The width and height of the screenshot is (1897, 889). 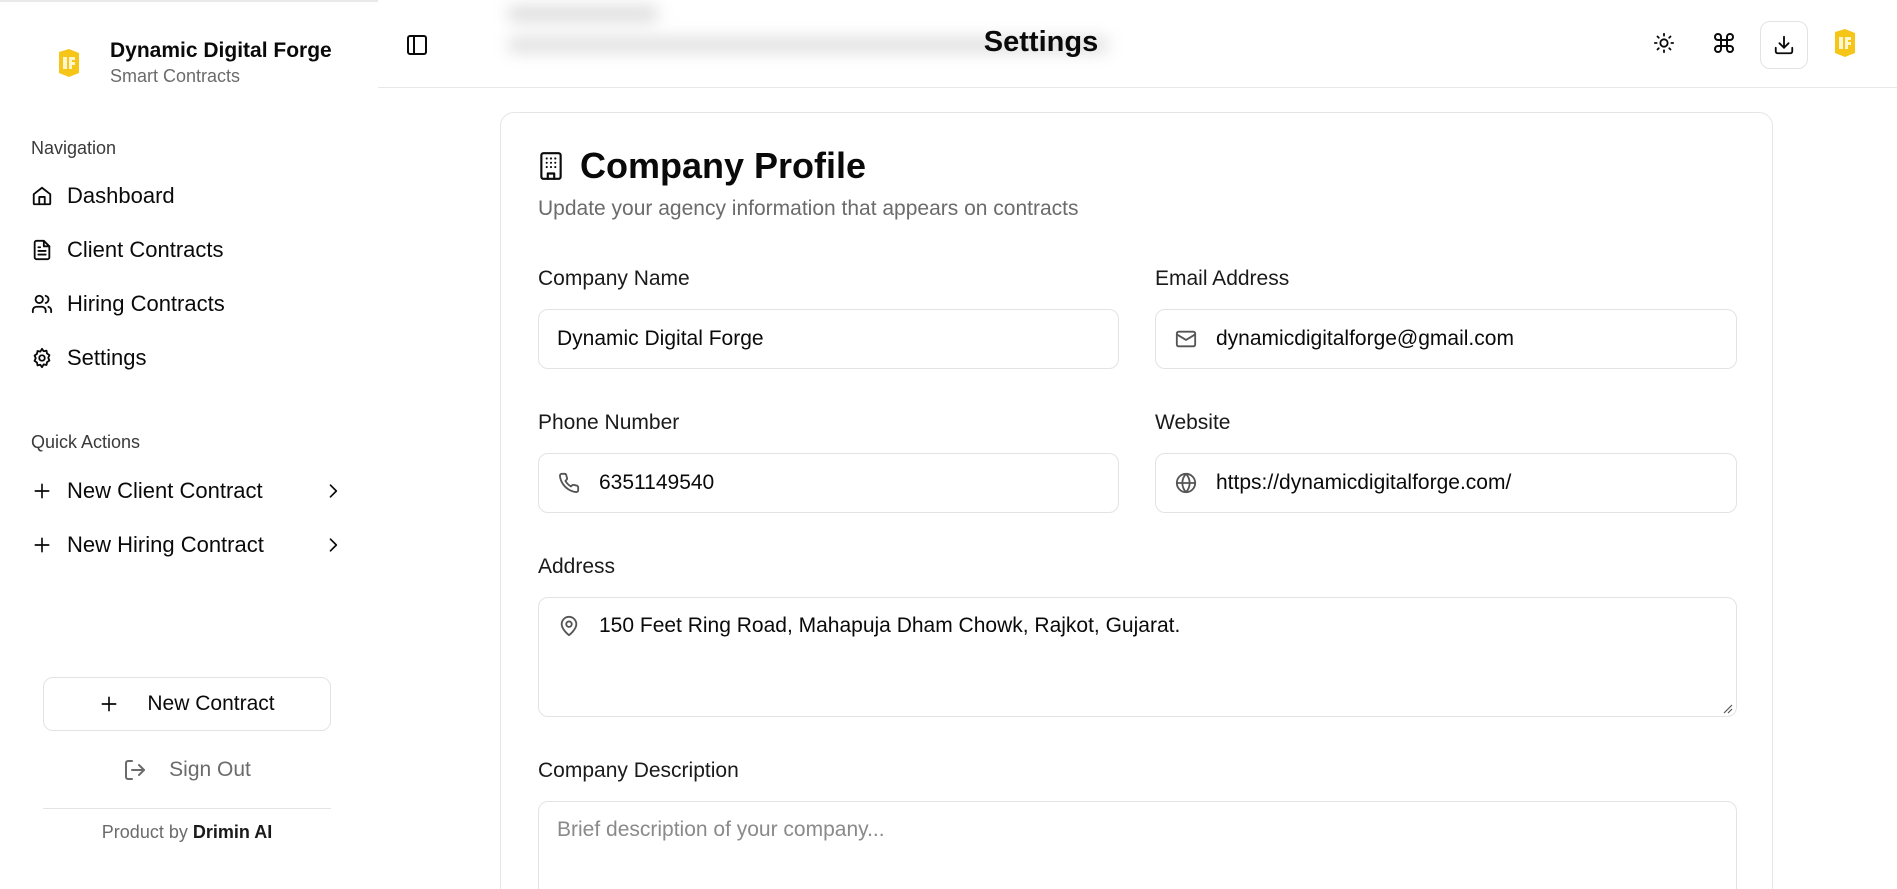 I want to click on phone-value: 6351149540, so click(x=657, y=482).